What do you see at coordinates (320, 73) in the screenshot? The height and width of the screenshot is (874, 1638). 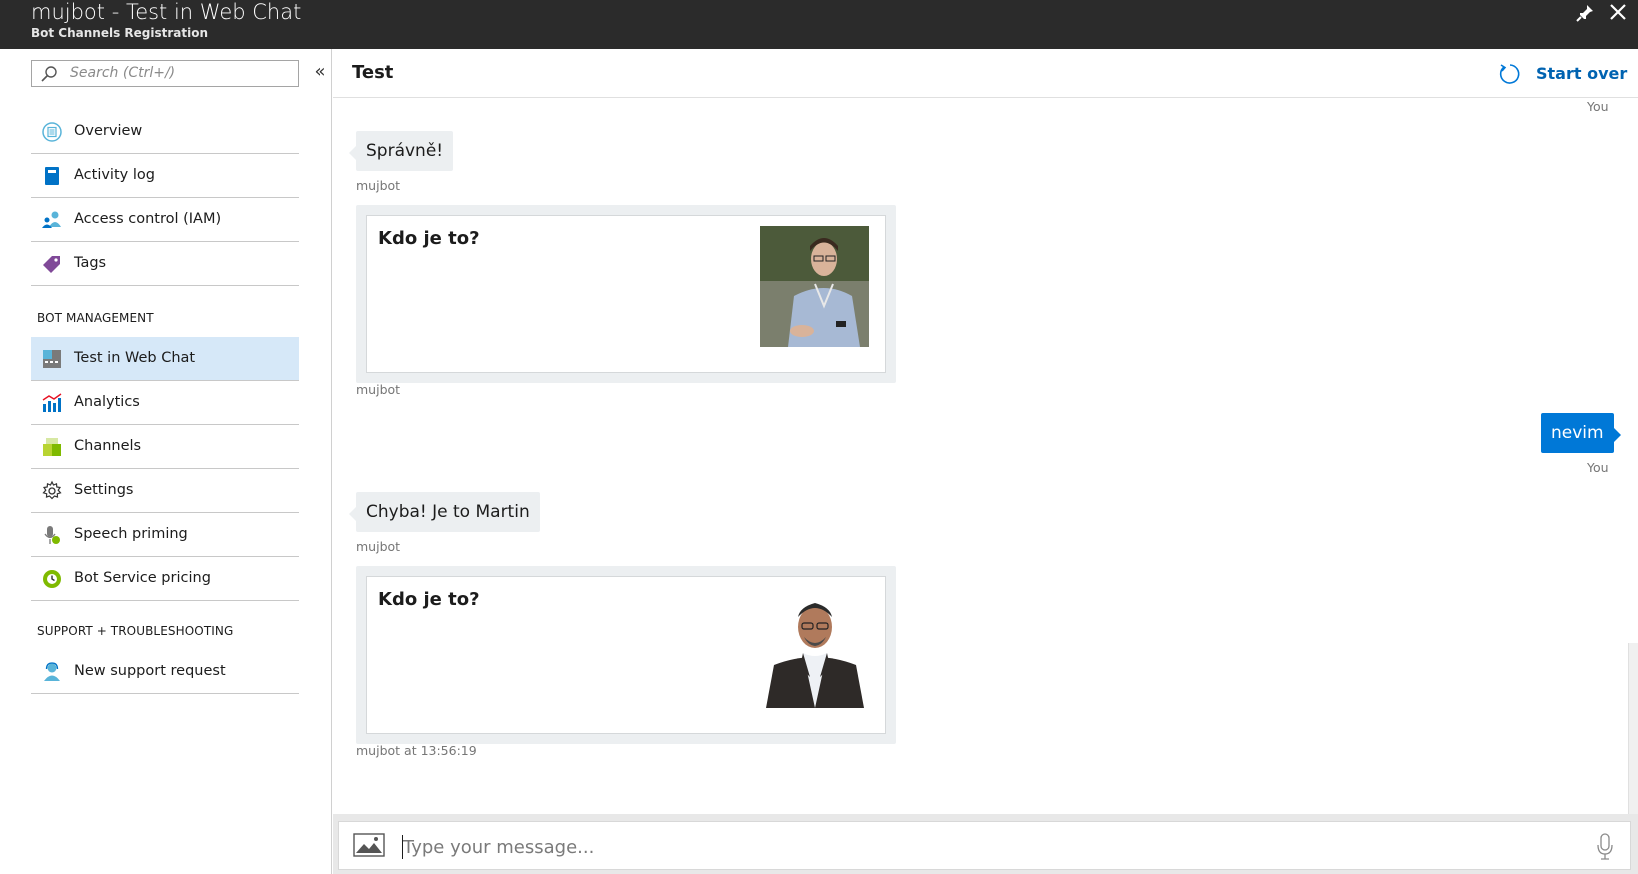 I see `collapse-sidebar-button: «` at bounding box center [320, 73].